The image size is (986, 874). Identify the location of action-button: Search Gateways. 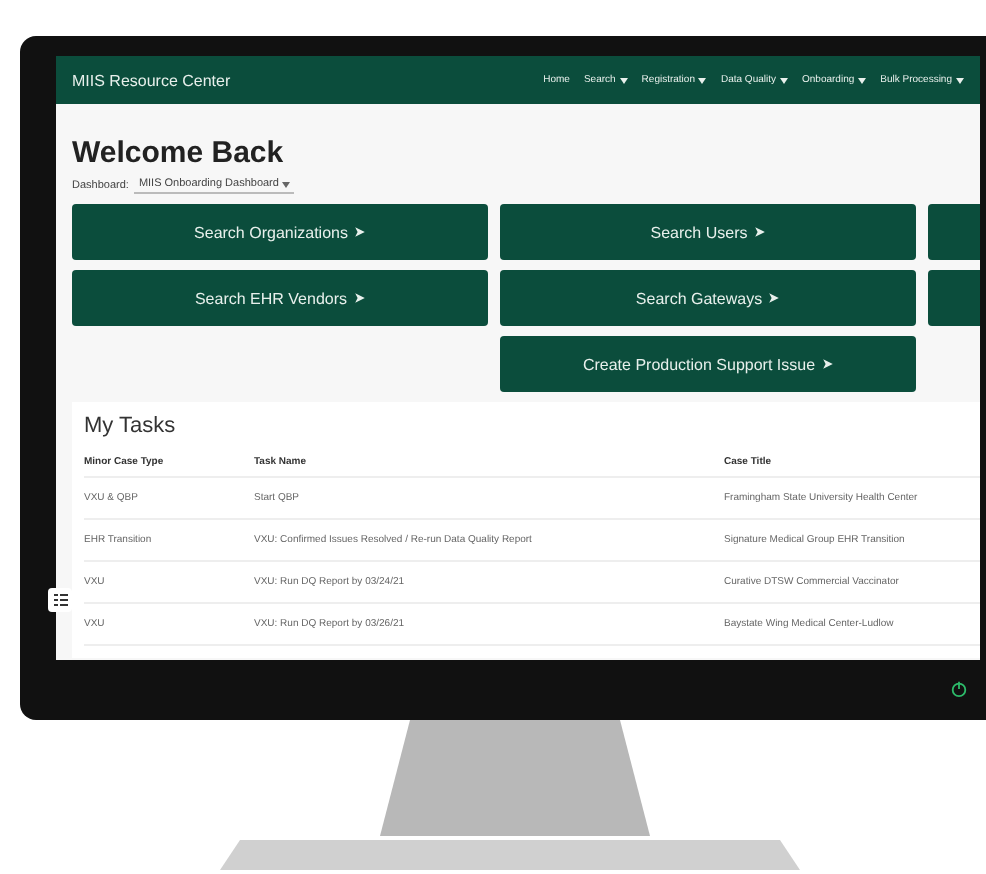
(708, 298).